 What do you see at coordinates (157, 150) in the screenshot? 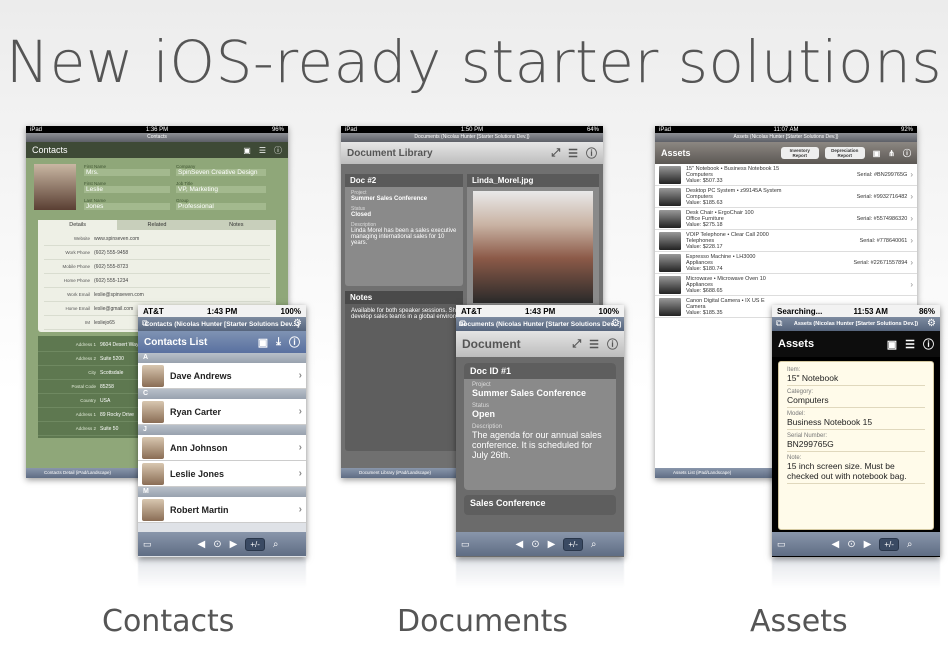
I see `contacts-header: Contacts ▣ ☰ ⓘ` at bounding box center [157, 150].